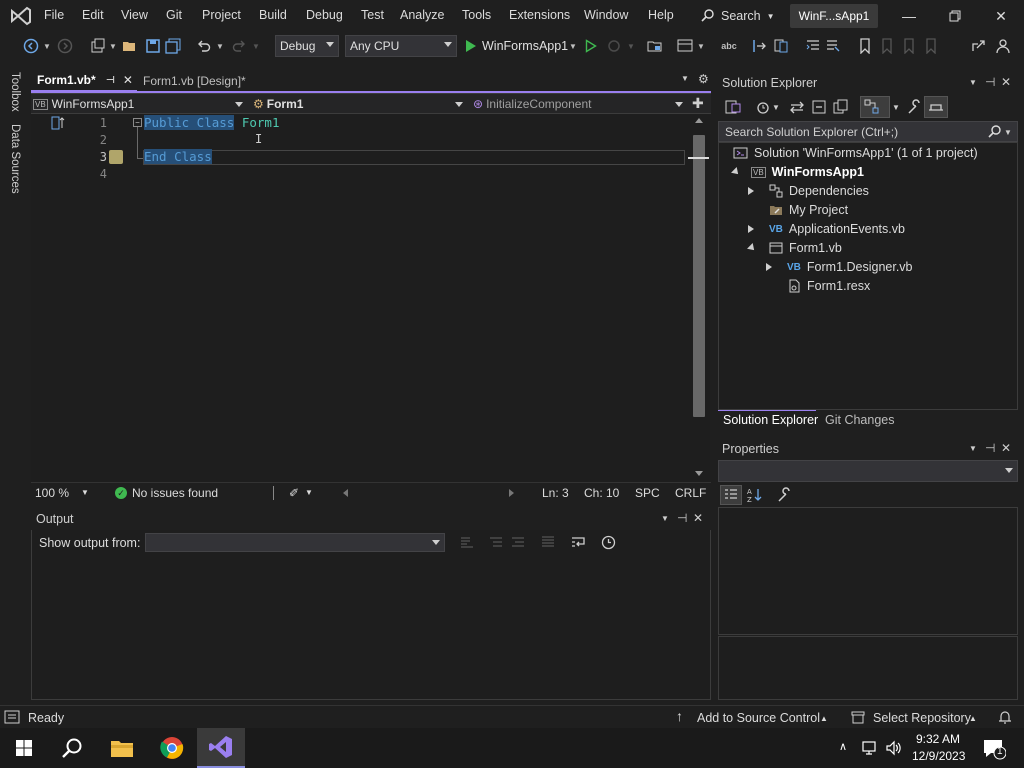 This screenshot has width=1024, height=768. What do you see at coordinates (1008, 132) in the screenshot?
I see `search-options-dropdown-icon: ▼` at bounding box center [1008, 132].